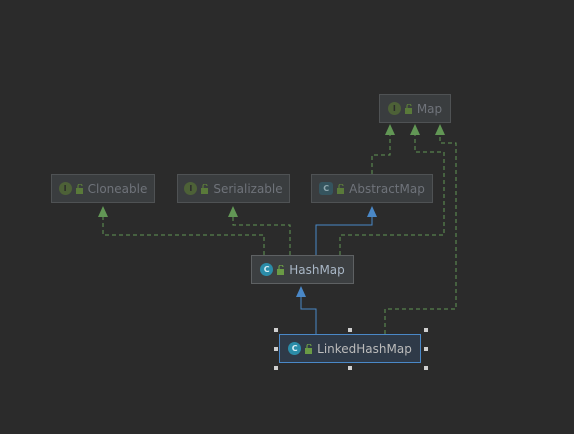  What do you see at coordinates (308, 313) in the screenshot?
I see `edge-linkedhashmap-hashmap` at bounding box center [308, 313].